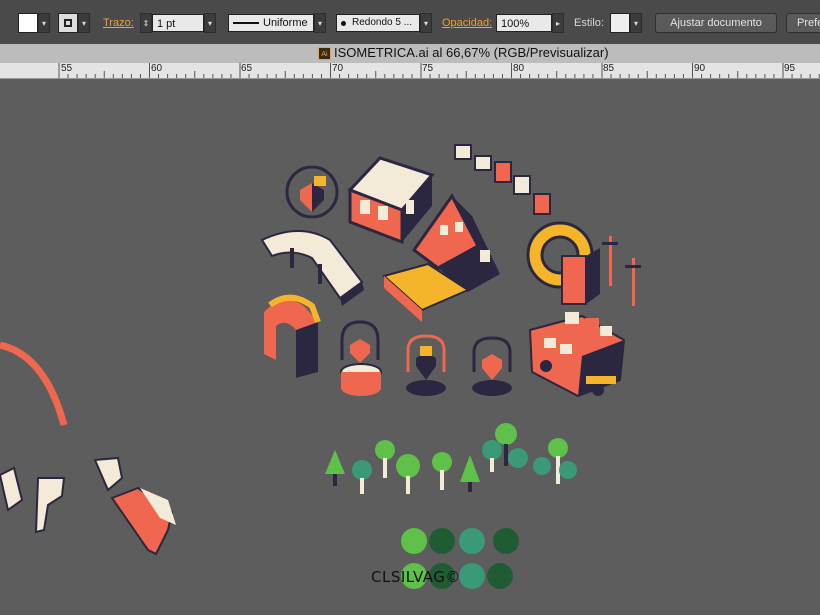  I want to click on ruler-tick-label: 60, so click(157, 68).